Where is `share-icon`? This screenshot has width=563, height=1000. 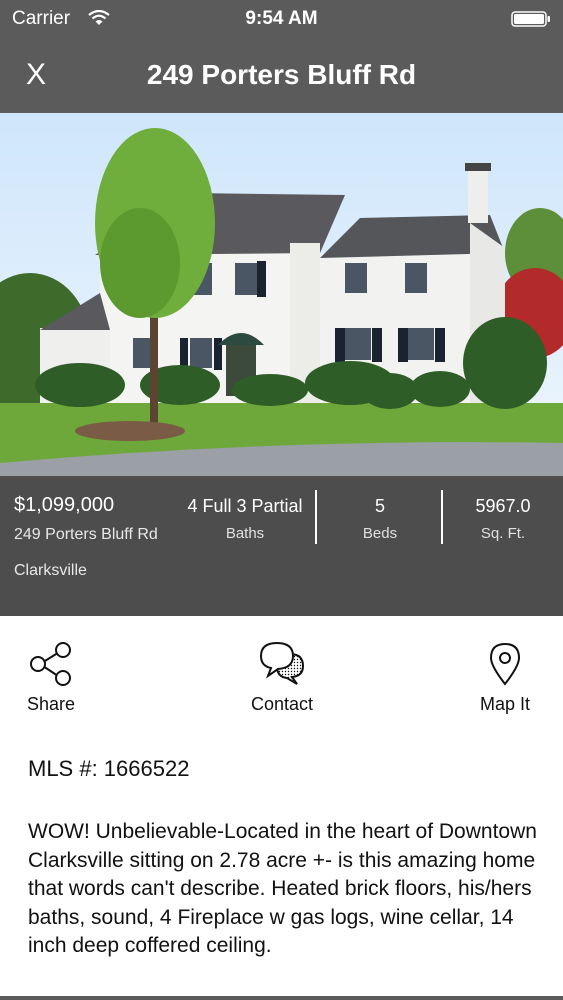
share-icon is located at coordinates (50, 664).